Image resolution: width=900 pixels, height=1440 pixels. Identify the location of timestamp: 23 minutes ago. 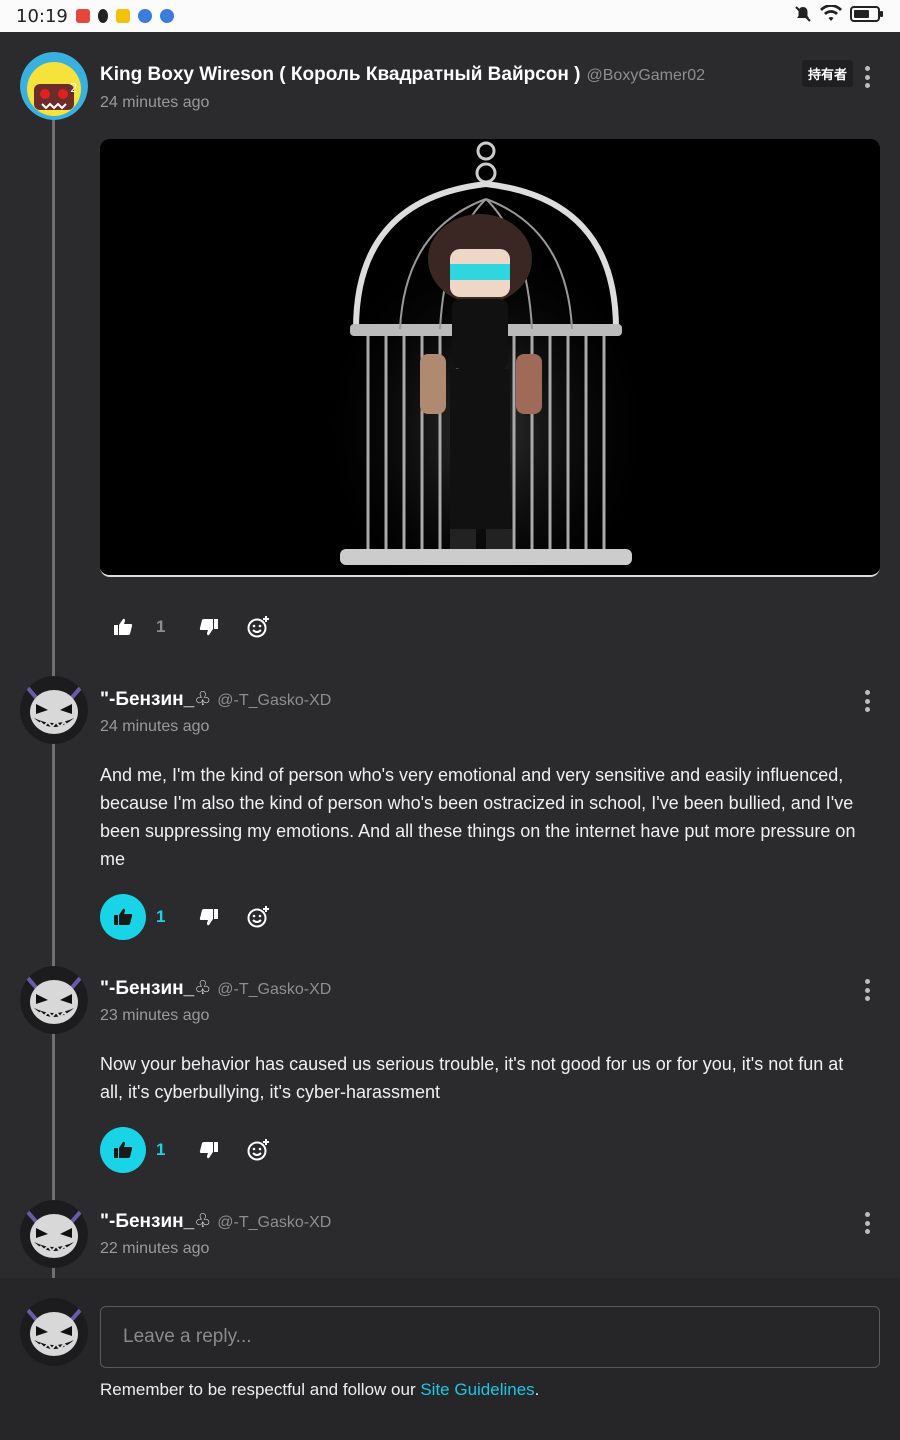
(155, 1015).